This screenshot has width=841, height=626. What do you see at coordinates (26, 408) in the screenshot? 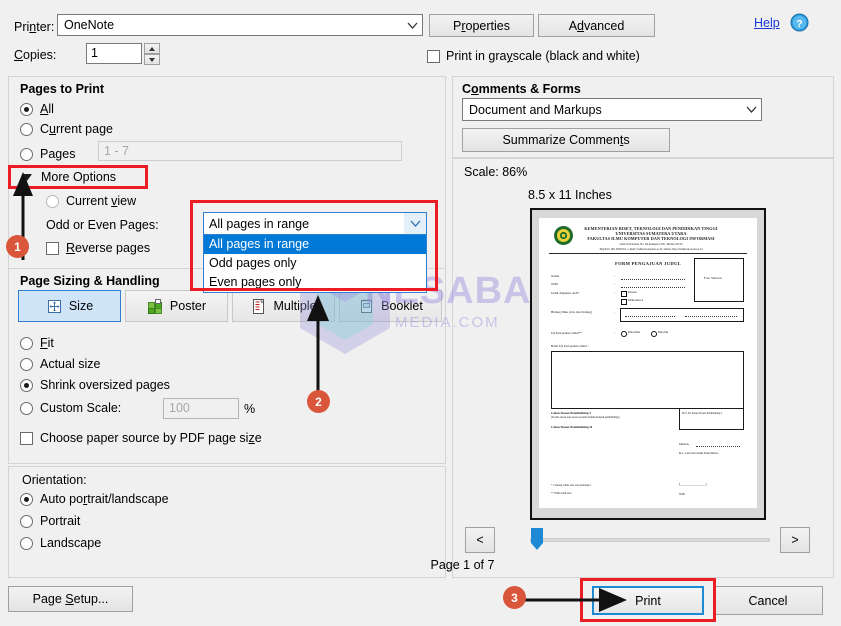
I see `radio-custom-scale` at bounding box center [26, 408].